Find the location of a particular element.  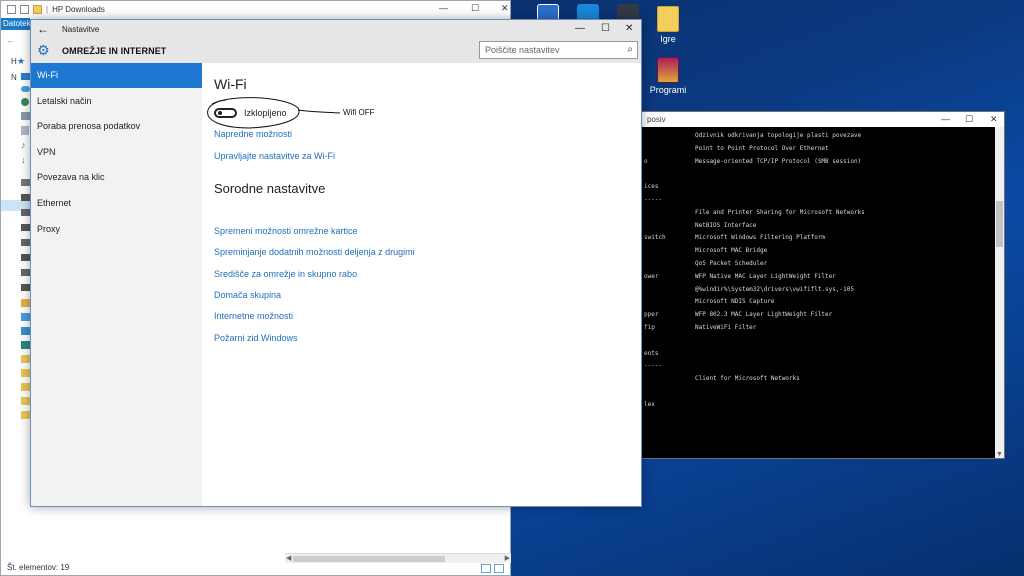

sidebar-item-proxy: Proxy is located at coordinates (116, 229).